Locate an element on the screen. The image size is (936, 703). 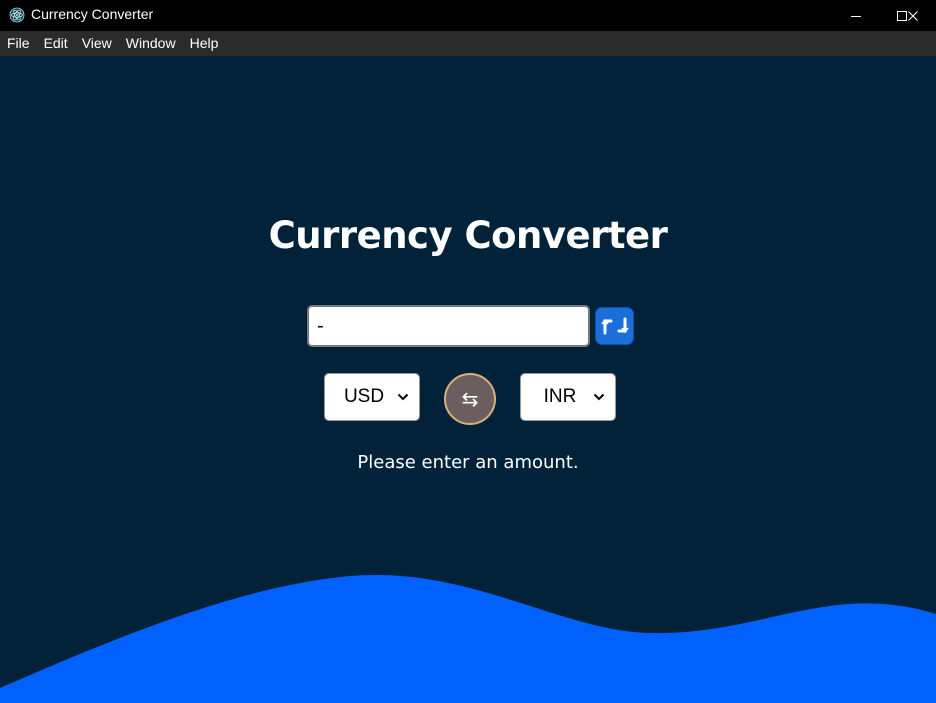
from-currency-value: USD is located at coordinates (364, 396).